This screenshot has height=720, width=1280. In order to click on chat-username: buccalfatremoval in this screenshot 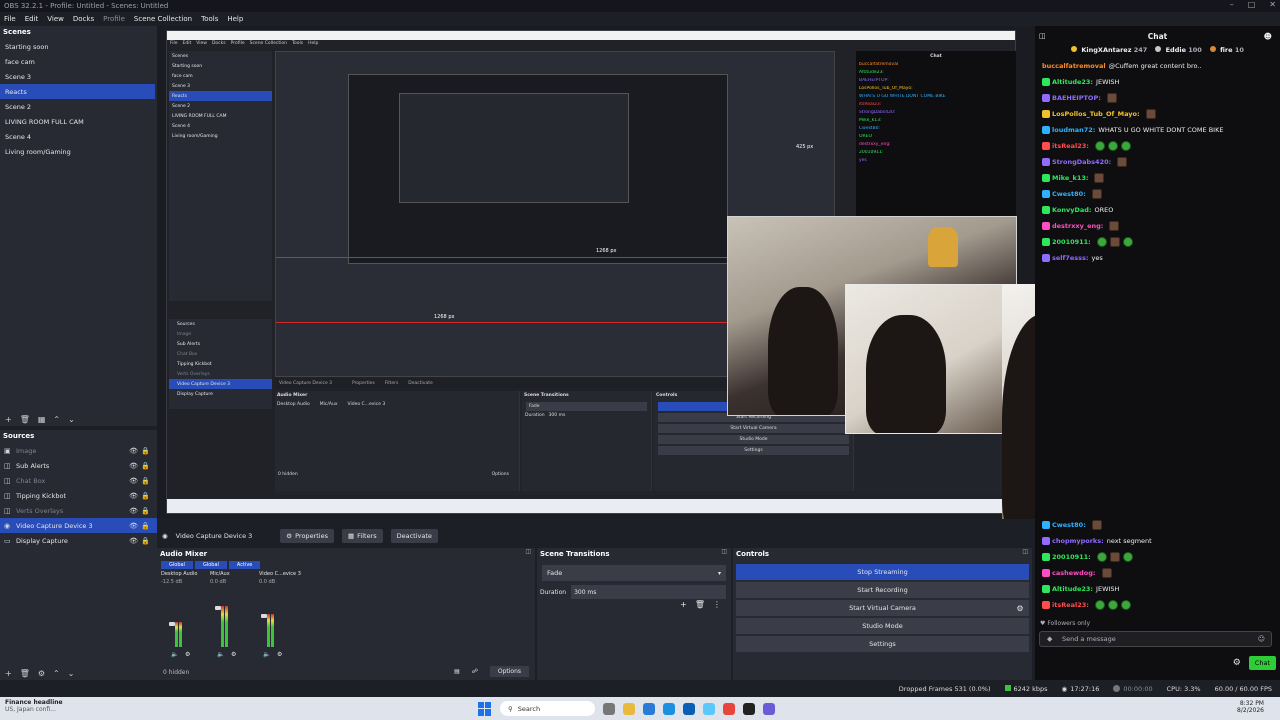, I will do `click(1074, 66)`.